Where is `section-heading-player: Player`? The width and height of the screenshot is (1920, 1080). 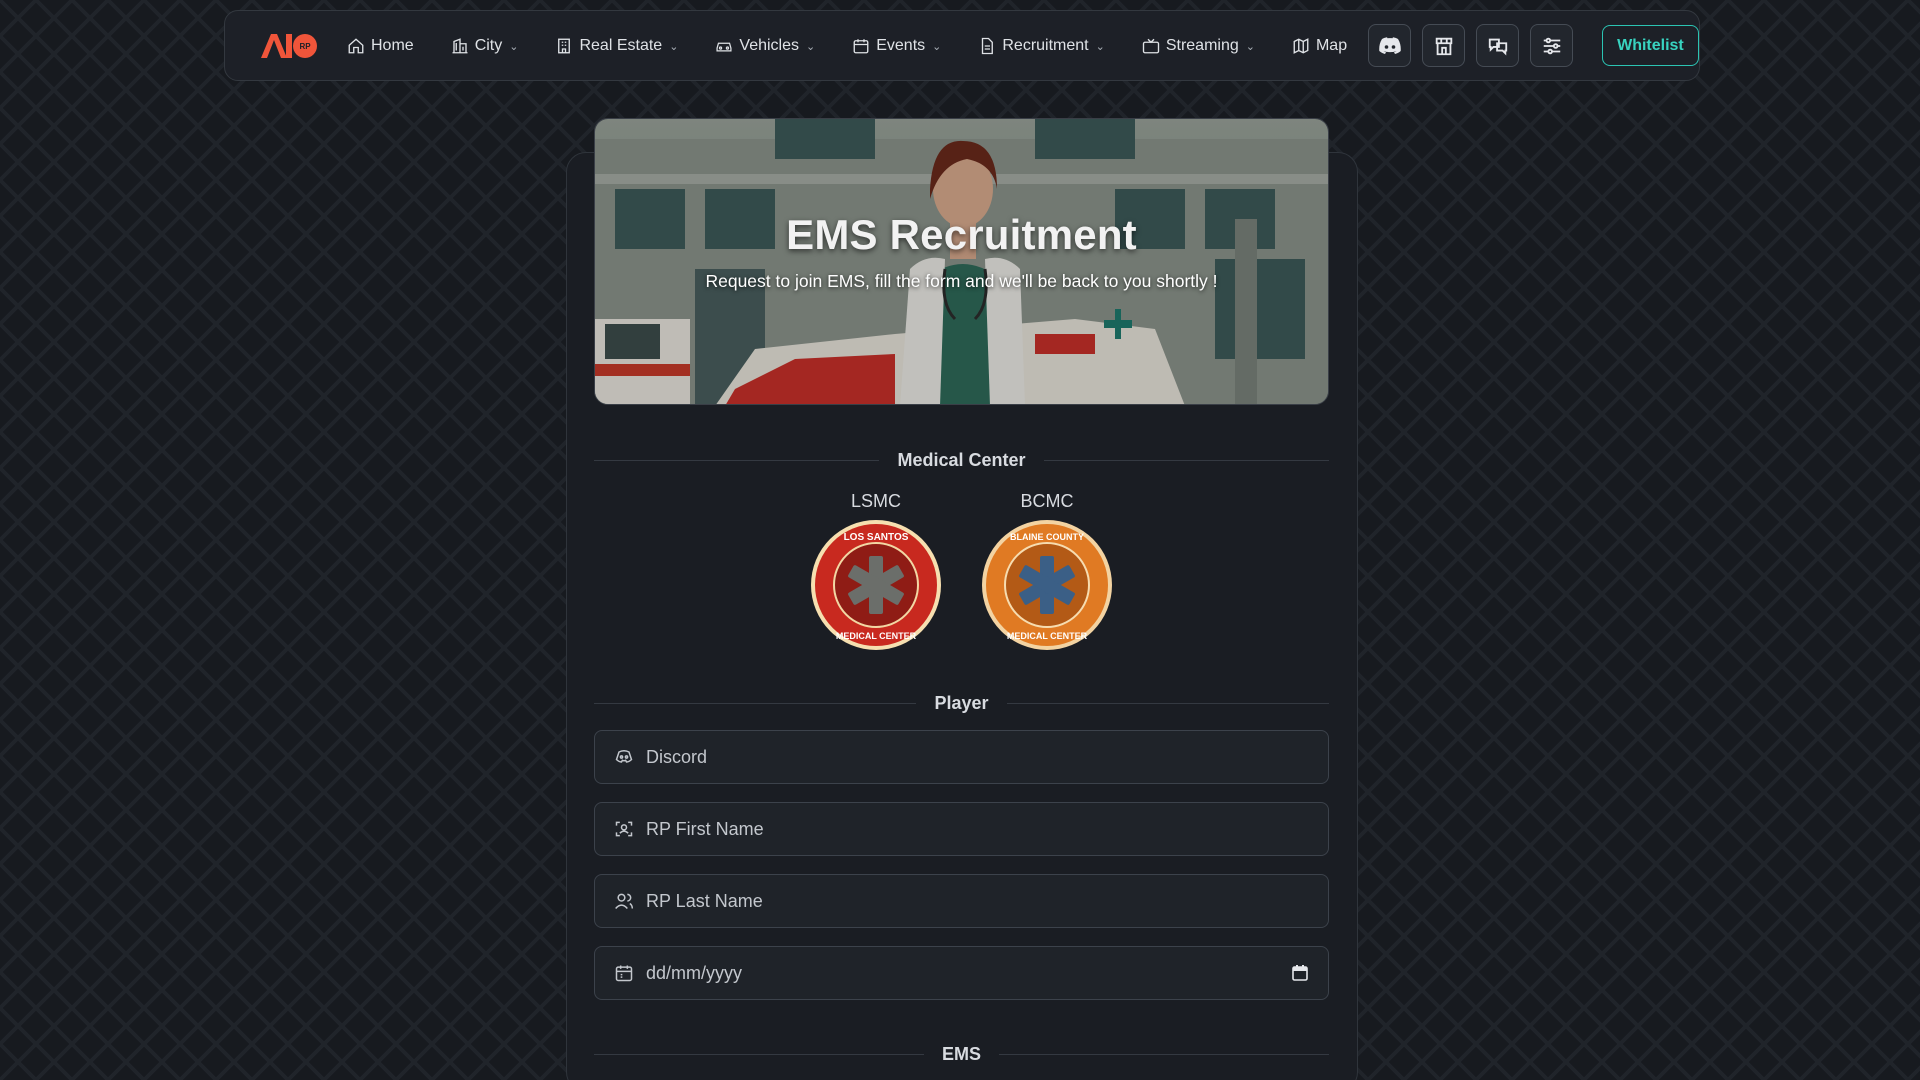
section-heading-player: Player is located at coordinates (961, 702).